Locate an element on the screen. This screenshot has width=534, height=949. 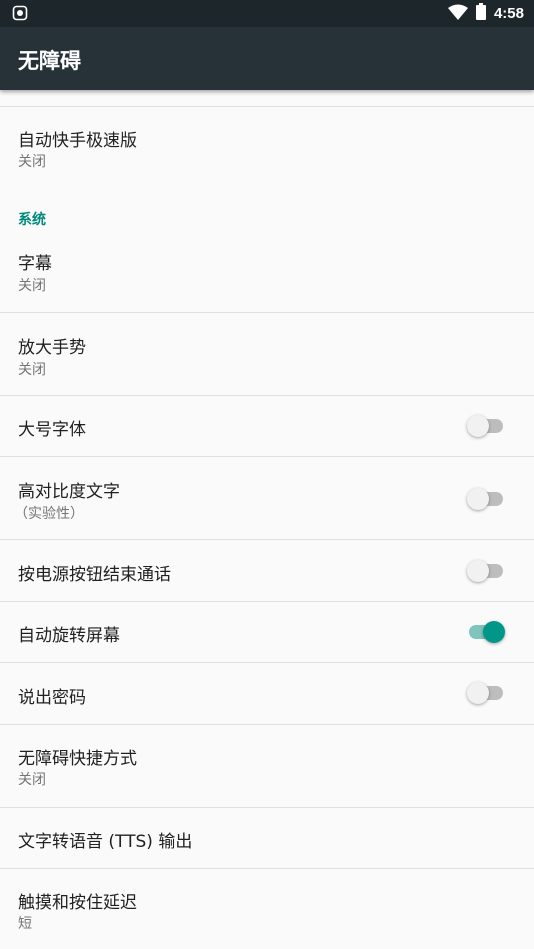
setting-high-contrast-text: 高对比度文字 （实验性） is located at coordinates (267, 498).